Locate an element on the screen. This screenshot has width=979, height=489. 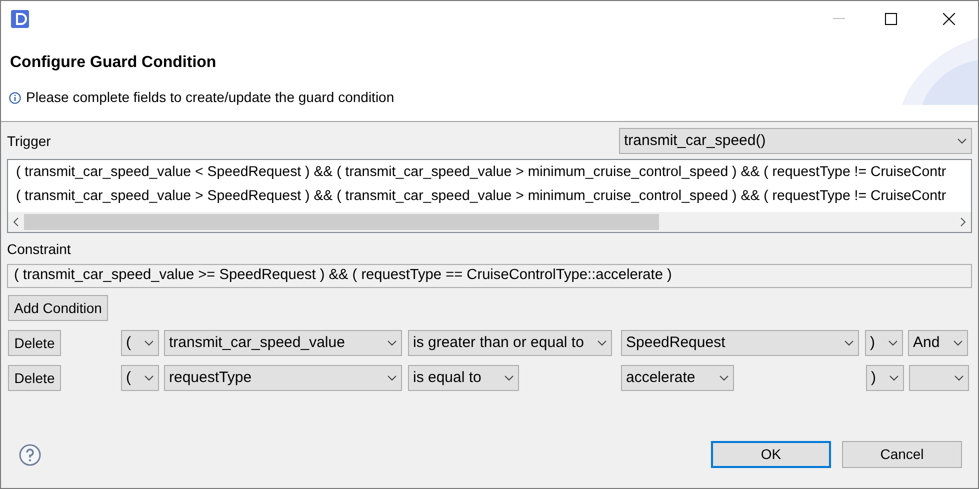
value-dropdown: SpeedRequest is located at coordinates (740, 343).